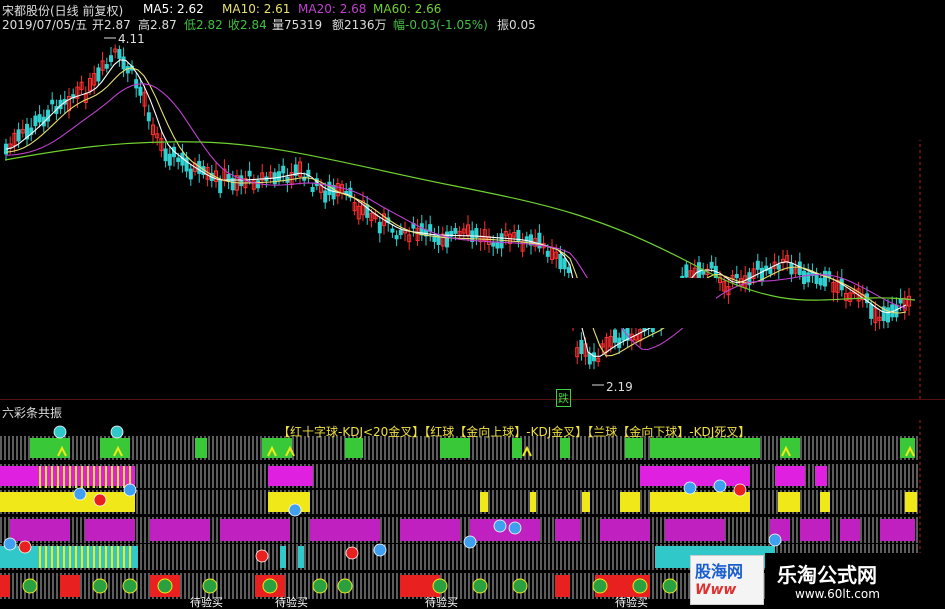 This screenshot has height=609, width=945. I want to click on redacted-block-middle, so click(472, 303).